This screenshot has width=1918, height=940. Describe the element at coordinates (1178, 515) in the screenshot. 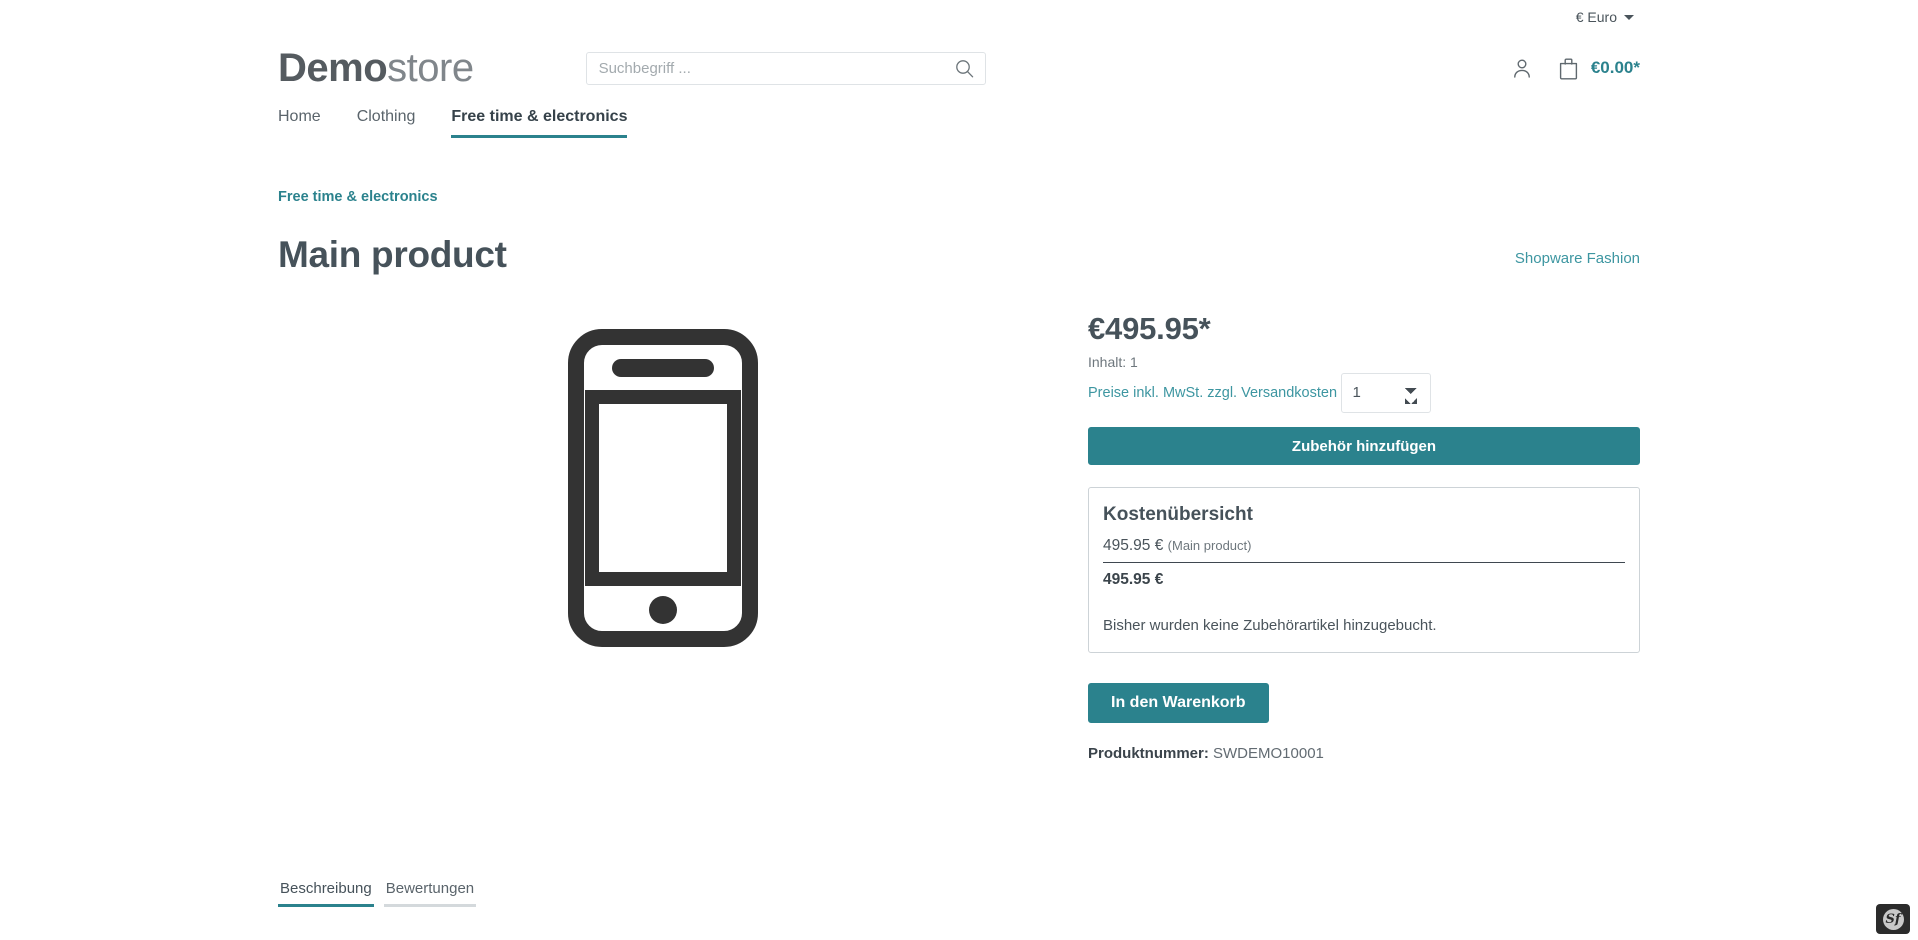

I see `cost-overview-title: Kostenübersicht` at that location.